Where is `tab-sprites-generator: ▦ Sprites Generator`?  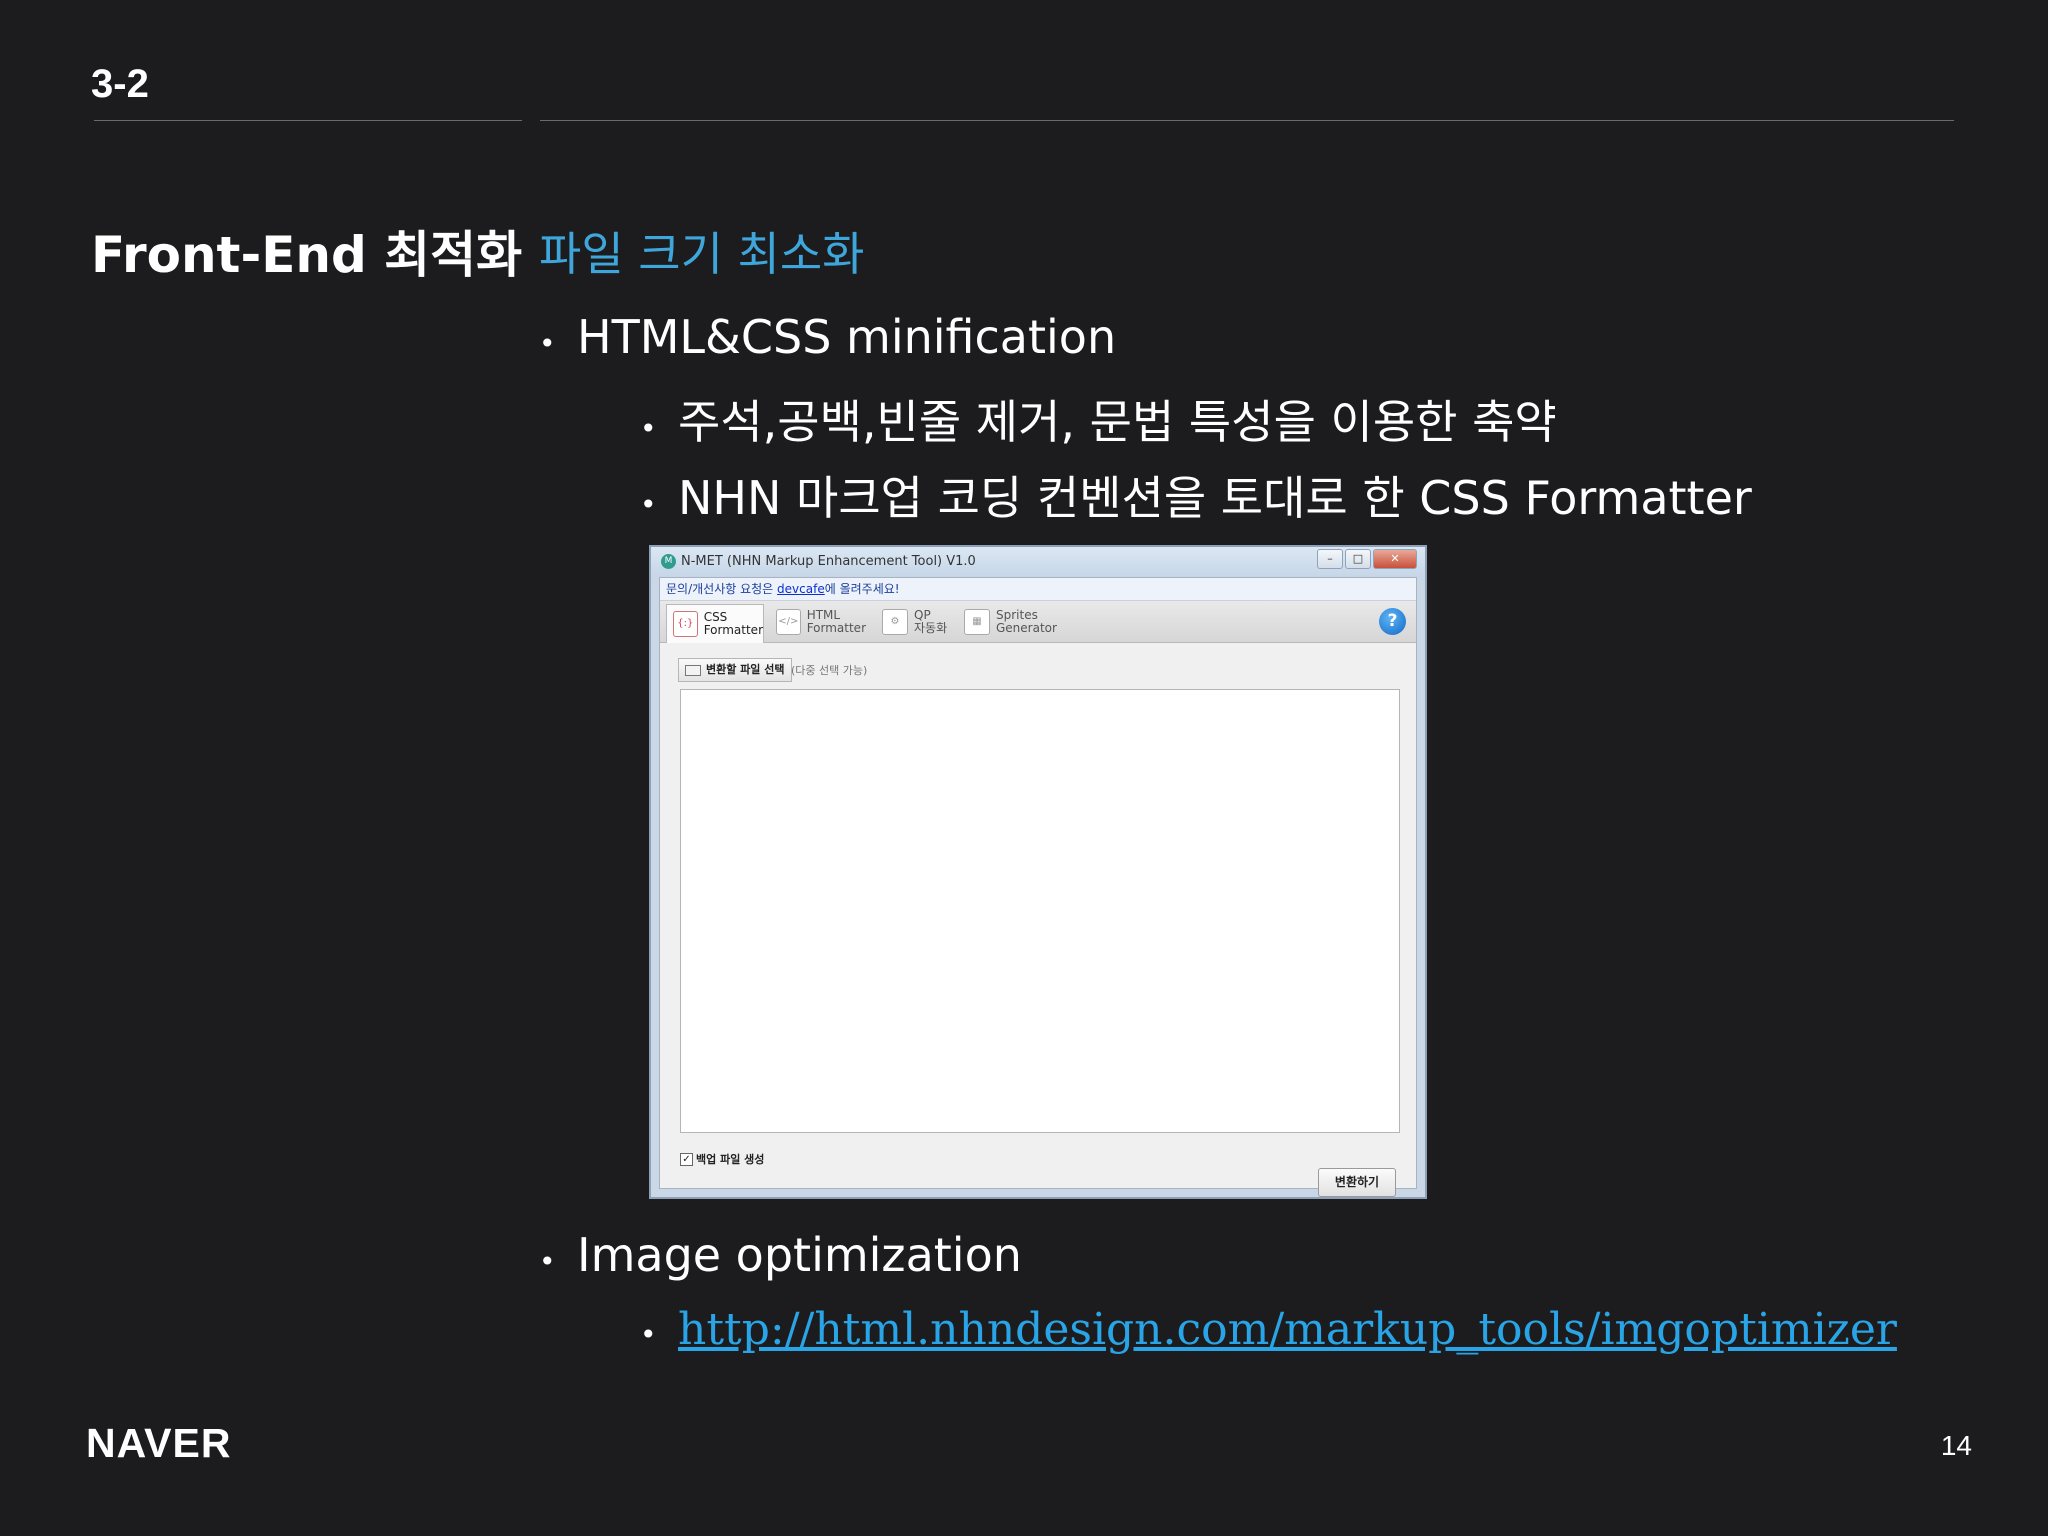 tab-sprites-generator: ▦ Sprites Generator is located at coordinates (1013, 622).